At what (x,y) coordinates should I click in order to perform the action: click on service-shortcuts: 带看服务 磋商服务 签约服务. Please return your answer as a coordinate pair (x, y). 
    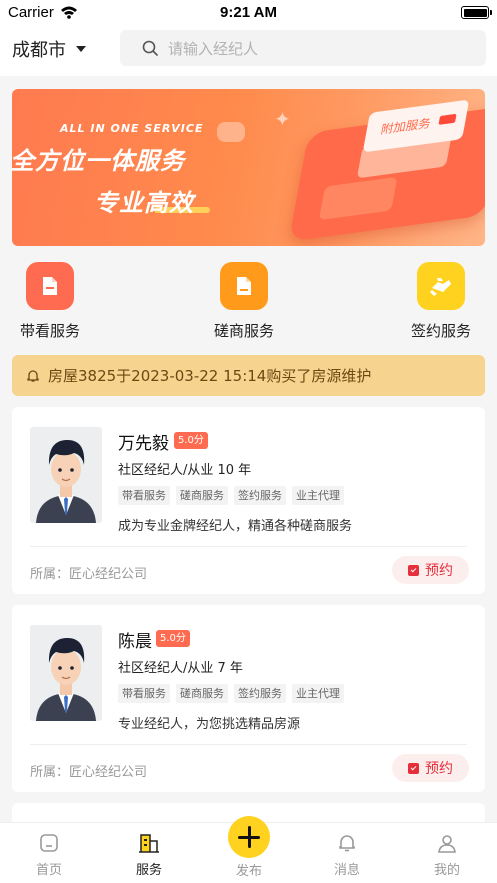
    Looking at the image, I should click on (248, 305).